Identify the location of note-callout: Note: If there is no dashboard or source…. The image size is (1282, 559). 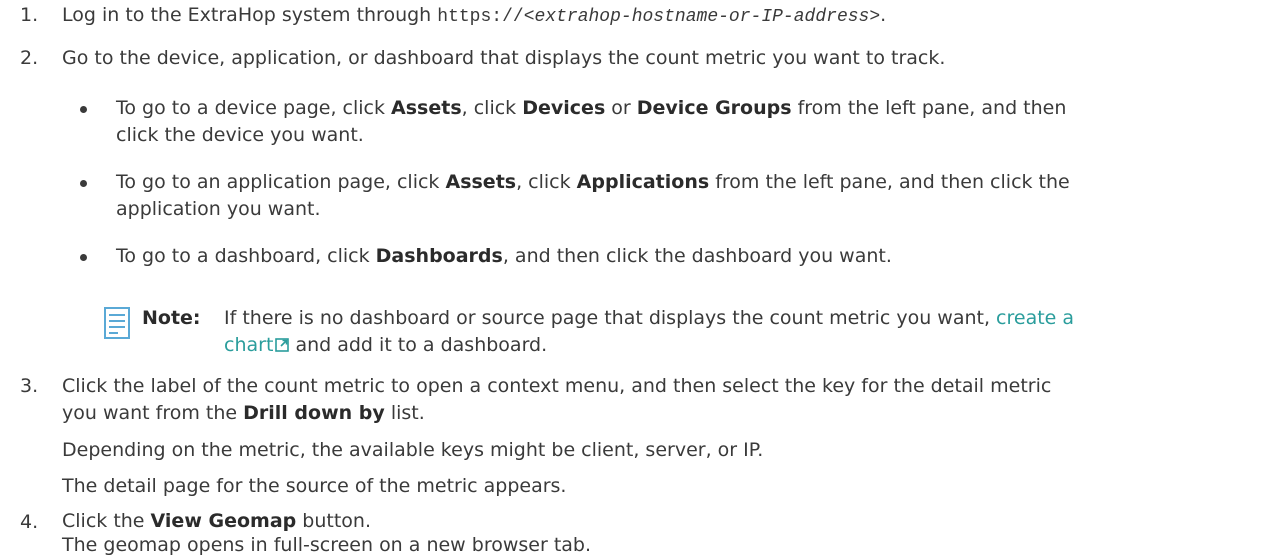
(689, 333).